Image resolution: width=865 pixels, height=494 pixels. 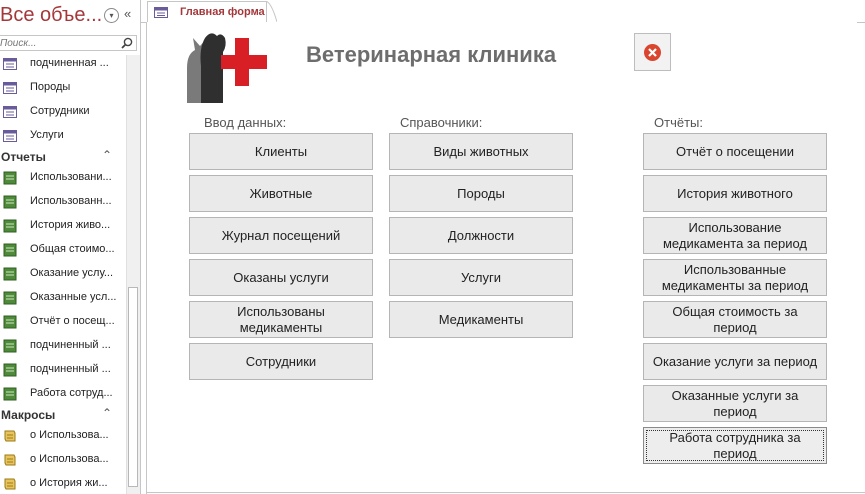 I want to click on tab-edge, so click(x=271, y=11).